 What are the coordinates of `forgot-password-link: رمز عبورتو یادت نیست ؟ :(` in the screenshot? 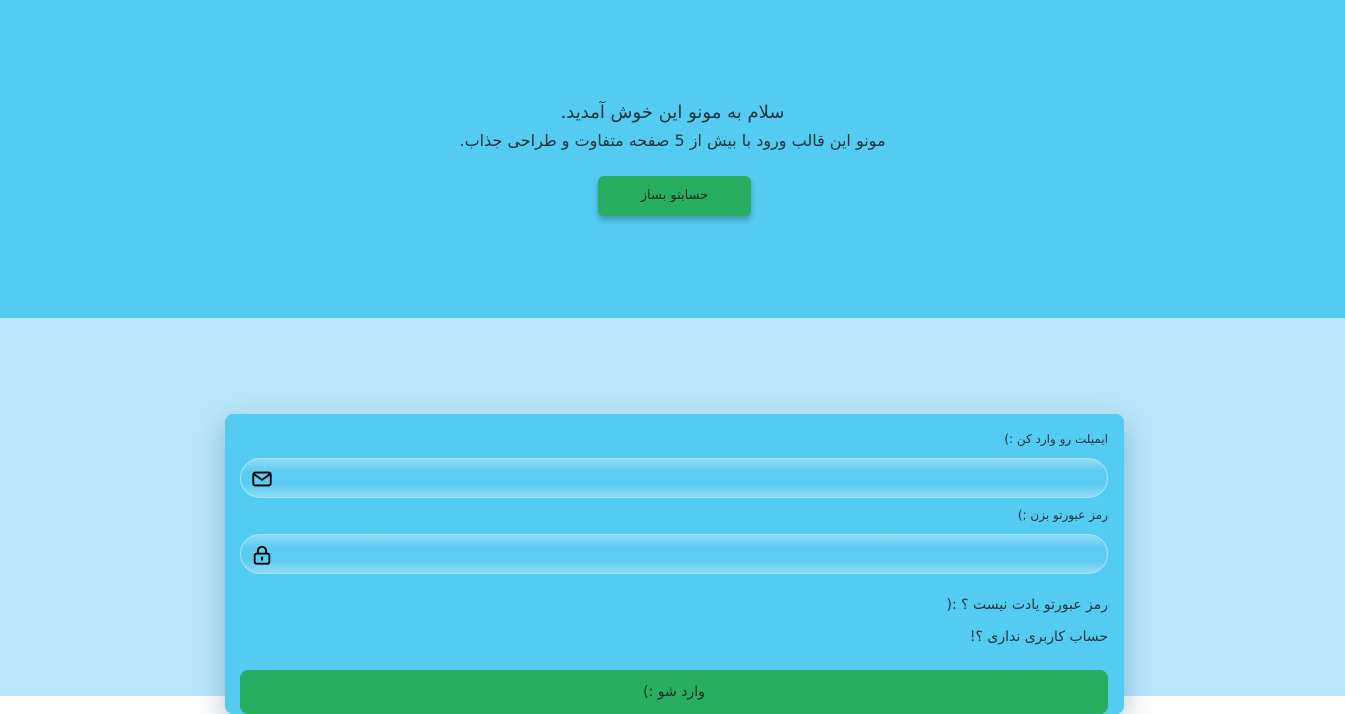 It's located at (1027, 605).